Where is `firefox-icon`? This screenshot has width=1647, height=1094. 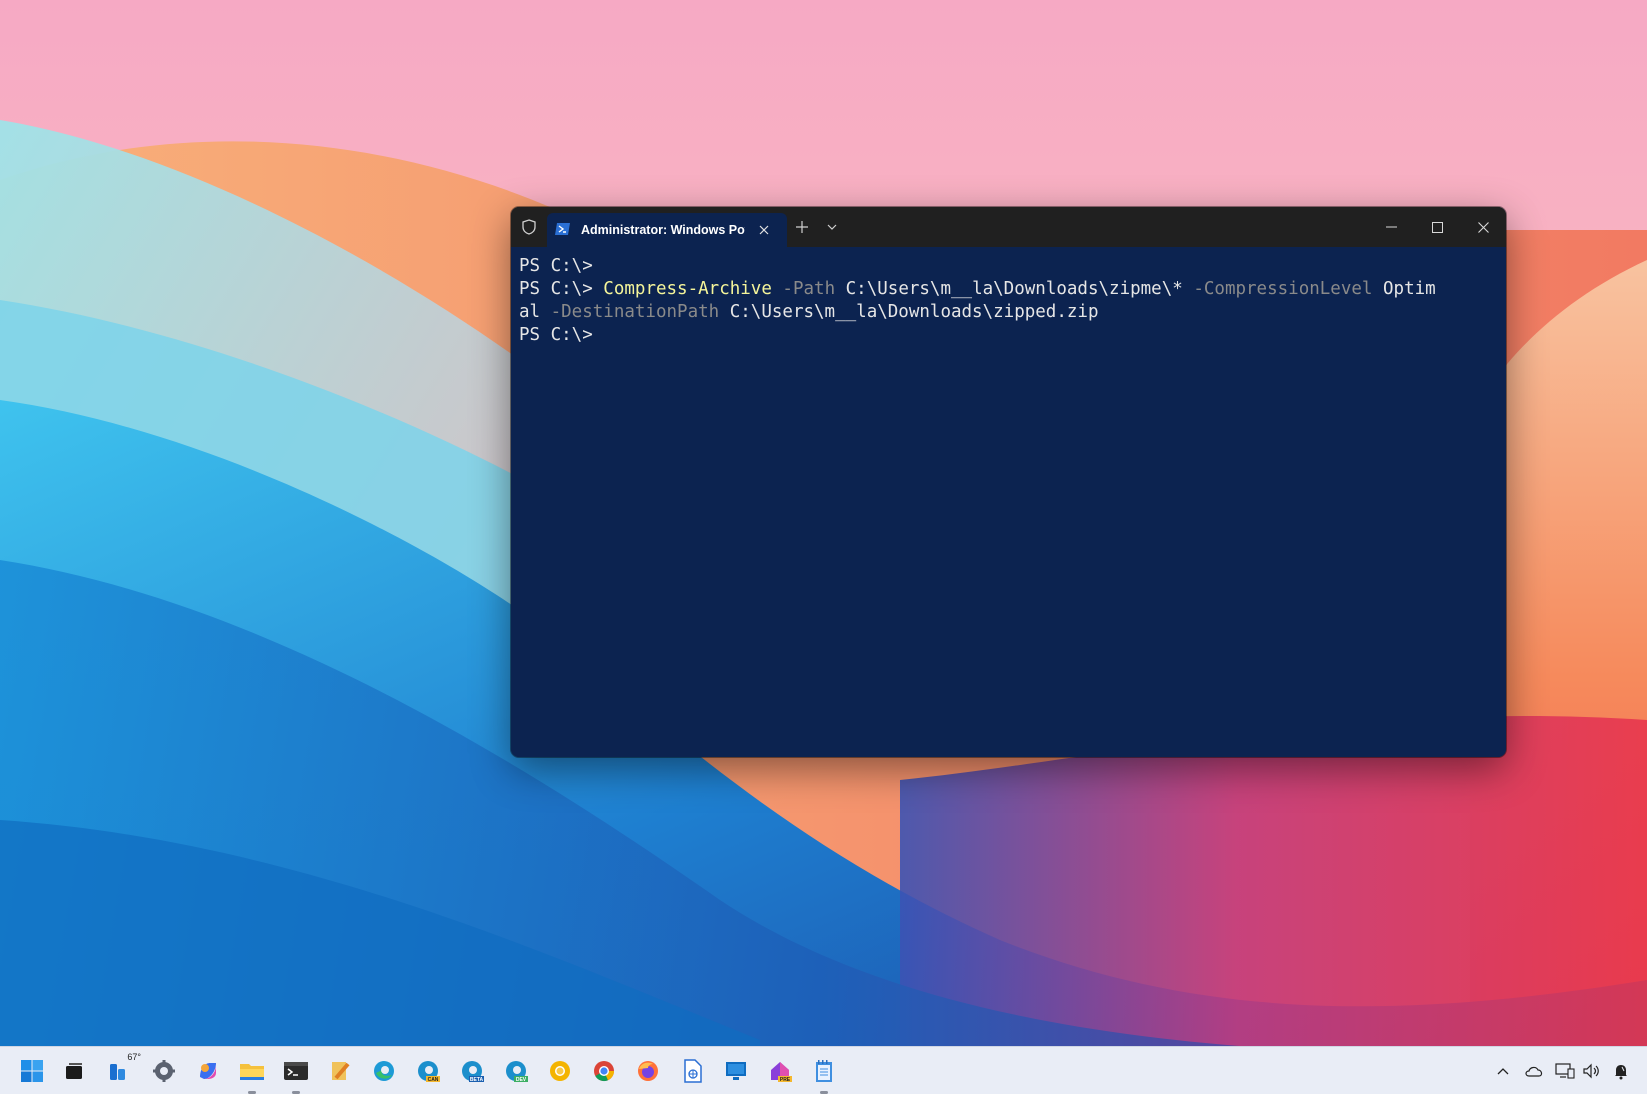
firefox-icon is located at coordinates (648, 1071).